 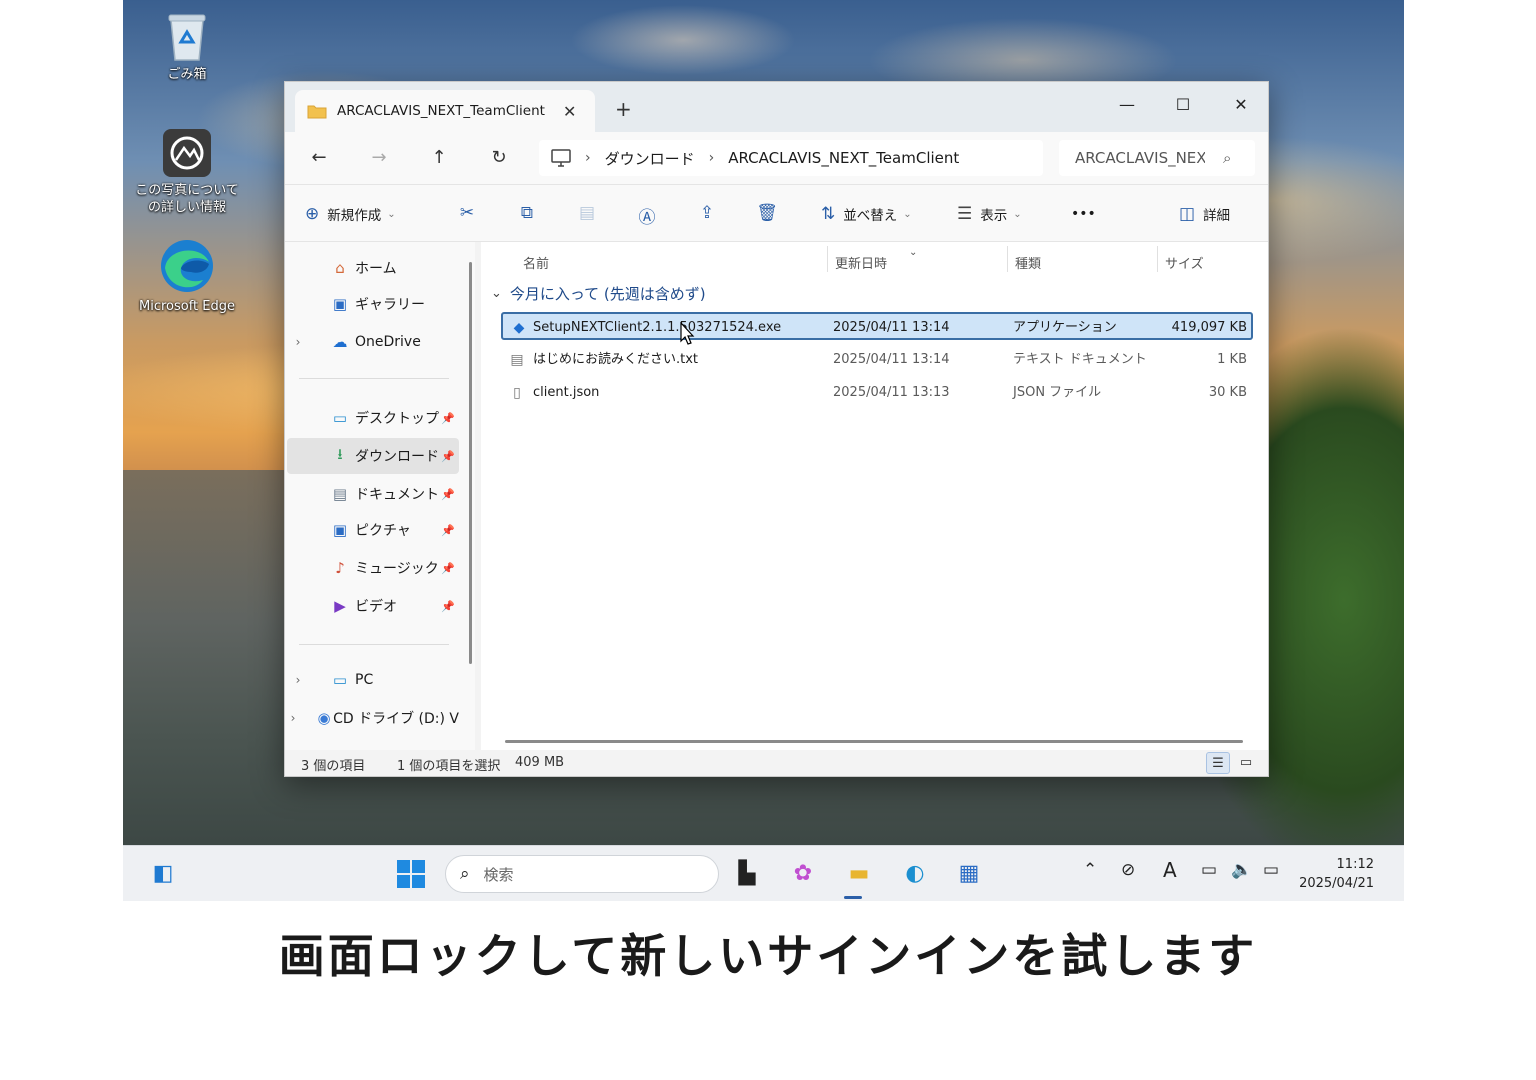 I want to click on gallery-icon: ▣, so click(x=340, y=304).